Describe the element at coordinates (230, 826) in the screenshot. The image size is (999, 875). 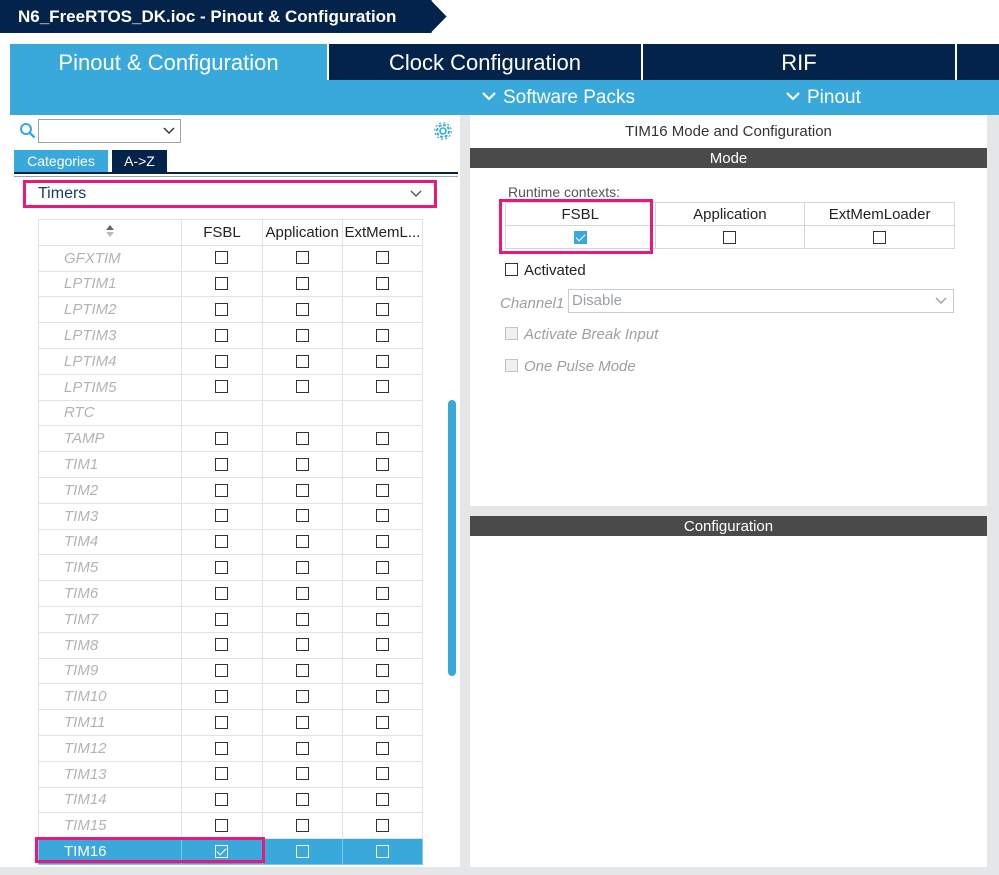
I see `table-row: TIM15` at that location.